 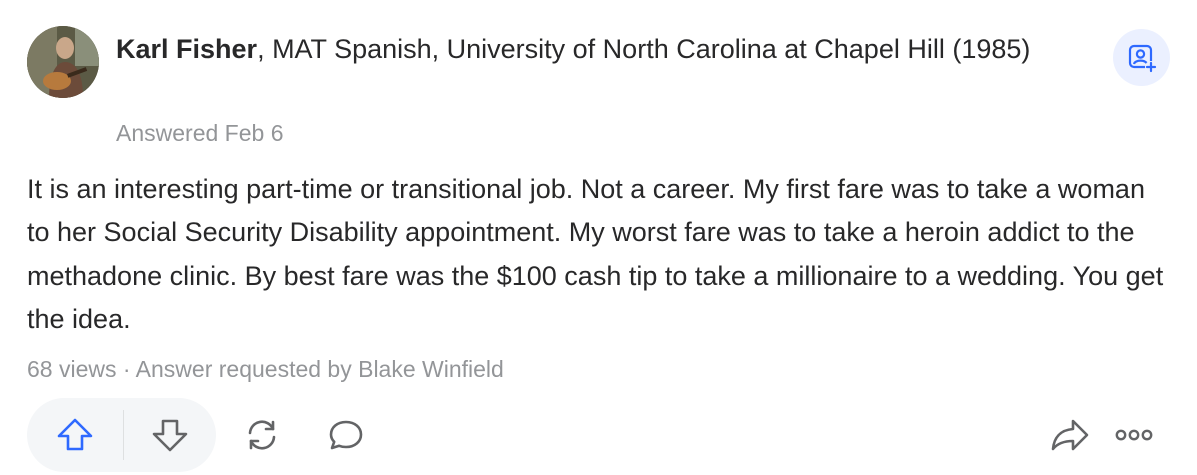 I want to click on author-name-link: Karl Fisher, so click(x=186, y=49).